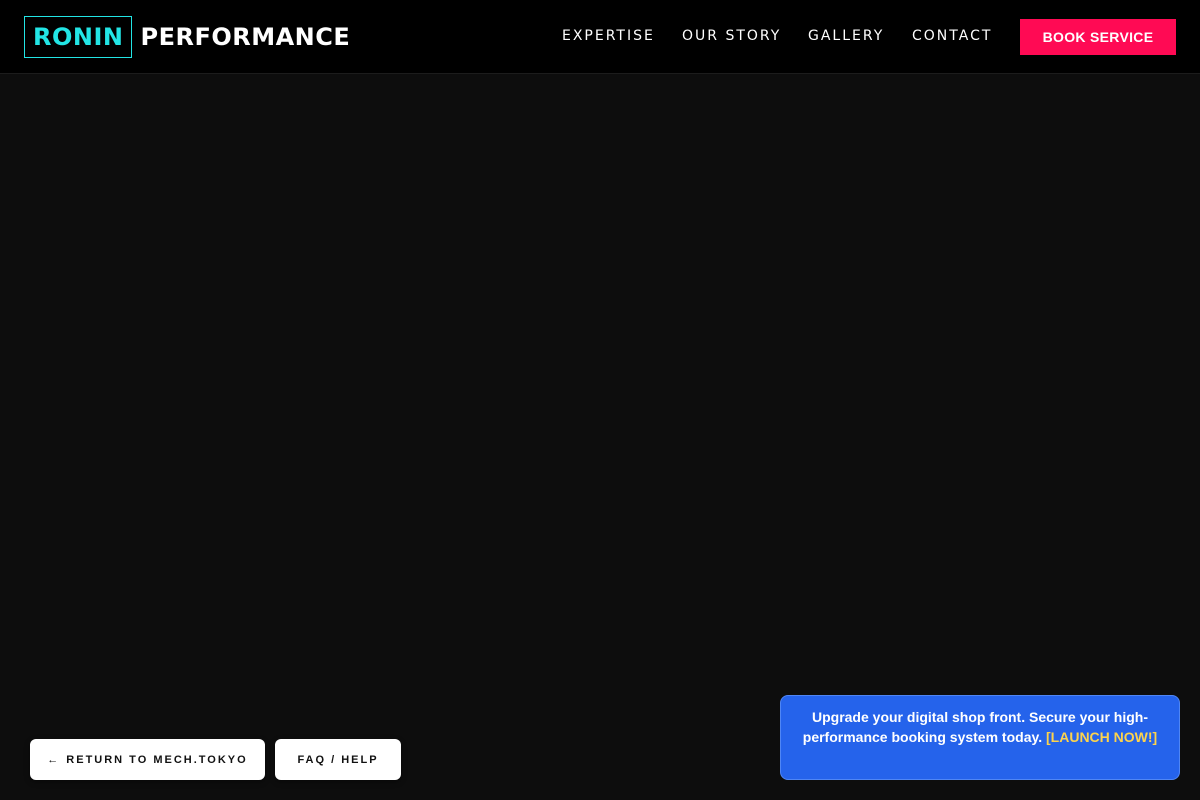 The height and width of the screenshot is (800, 1200). Describe the element at coordinates (54, 759) in the screenshot. I see `arrow-left-icon: ←` at that location.